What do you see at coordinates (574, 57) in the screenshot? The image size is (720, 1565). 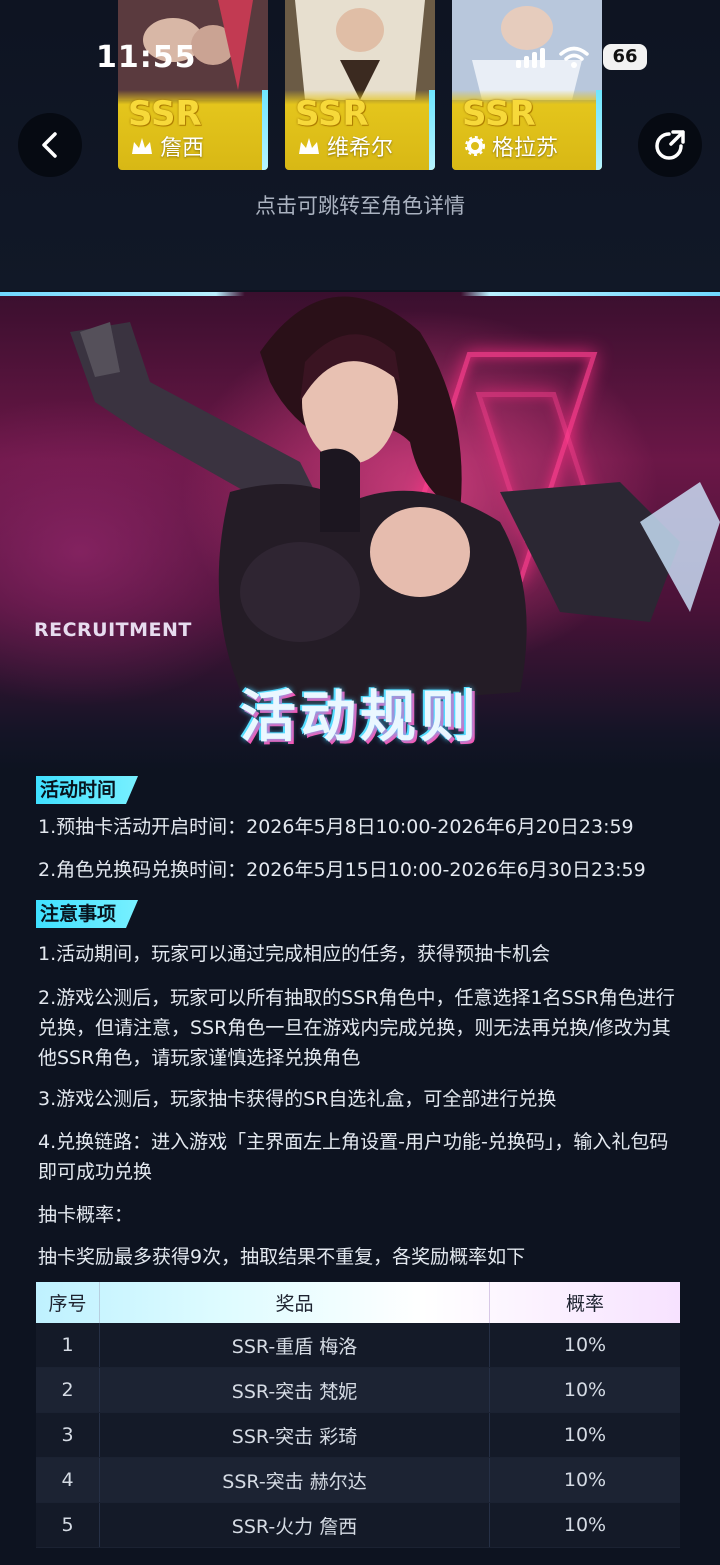 I see `wifi-icon` at bounding box center [574, 57].